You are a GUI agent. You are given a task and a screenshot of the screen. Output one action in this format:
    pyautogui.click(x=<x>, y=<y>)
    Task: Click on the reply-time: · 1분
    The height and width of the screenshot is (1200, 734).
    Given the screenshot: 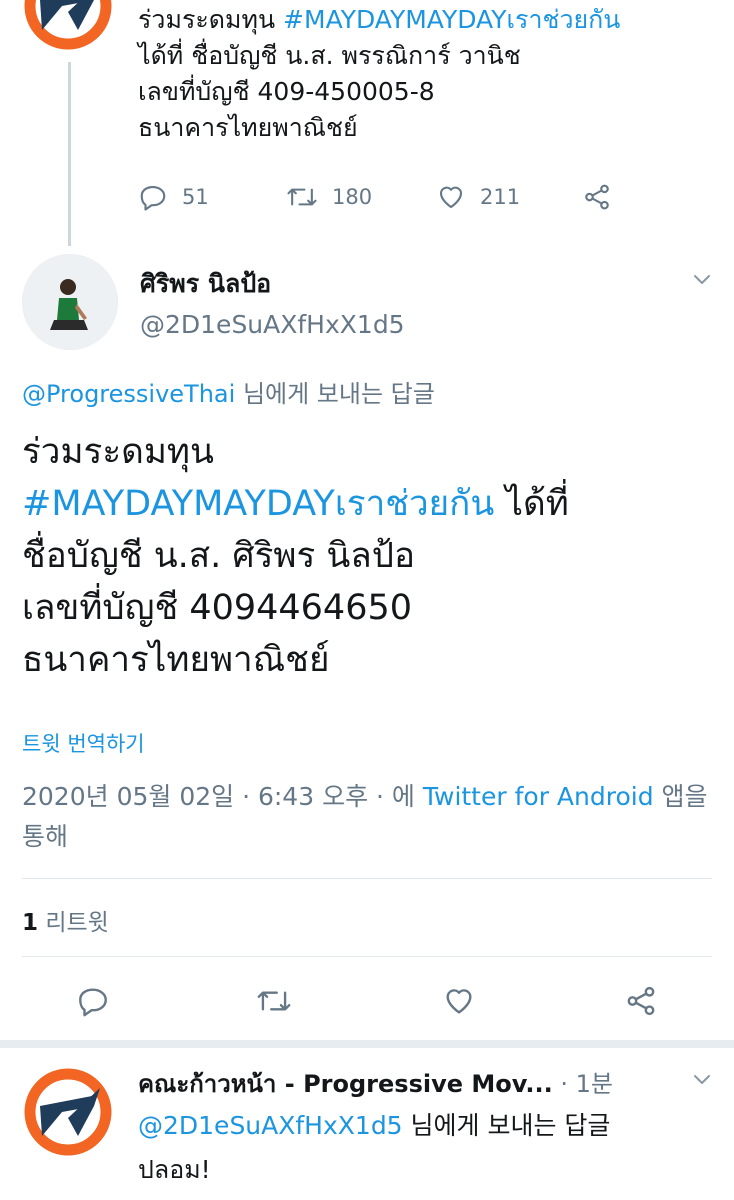 What is the action you would take?
    pyautogui.click(x=583, y=1084)
    